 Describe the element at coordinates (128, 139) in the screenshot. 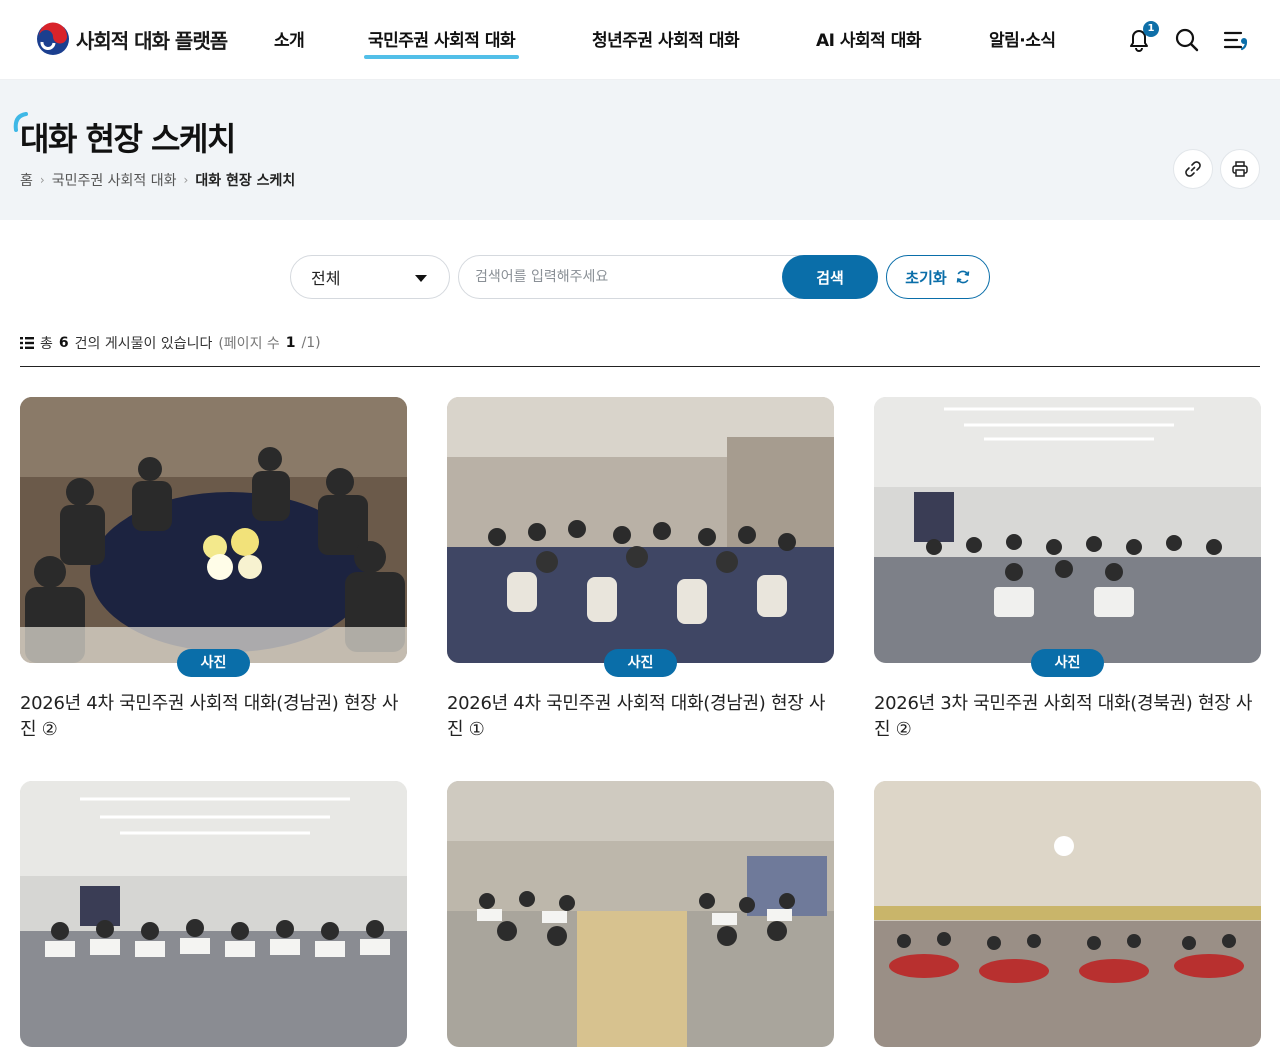

I see `page-title: 대화 현장 스케치` at that location.